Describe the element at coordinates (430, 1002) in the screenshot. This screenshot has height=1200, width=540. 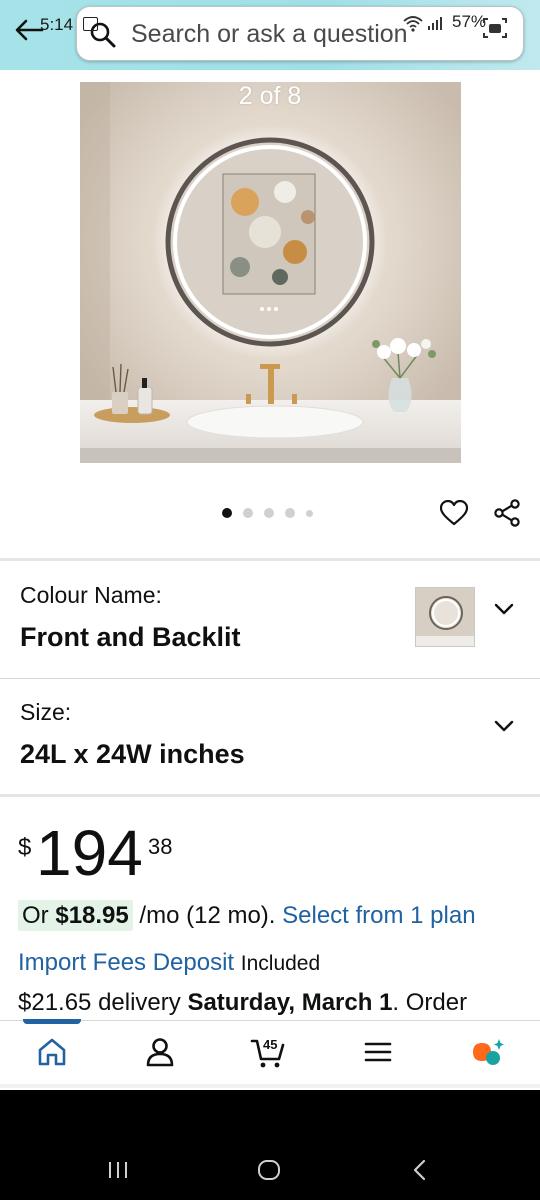
I see `delivery-suffix: . Order` at that location.